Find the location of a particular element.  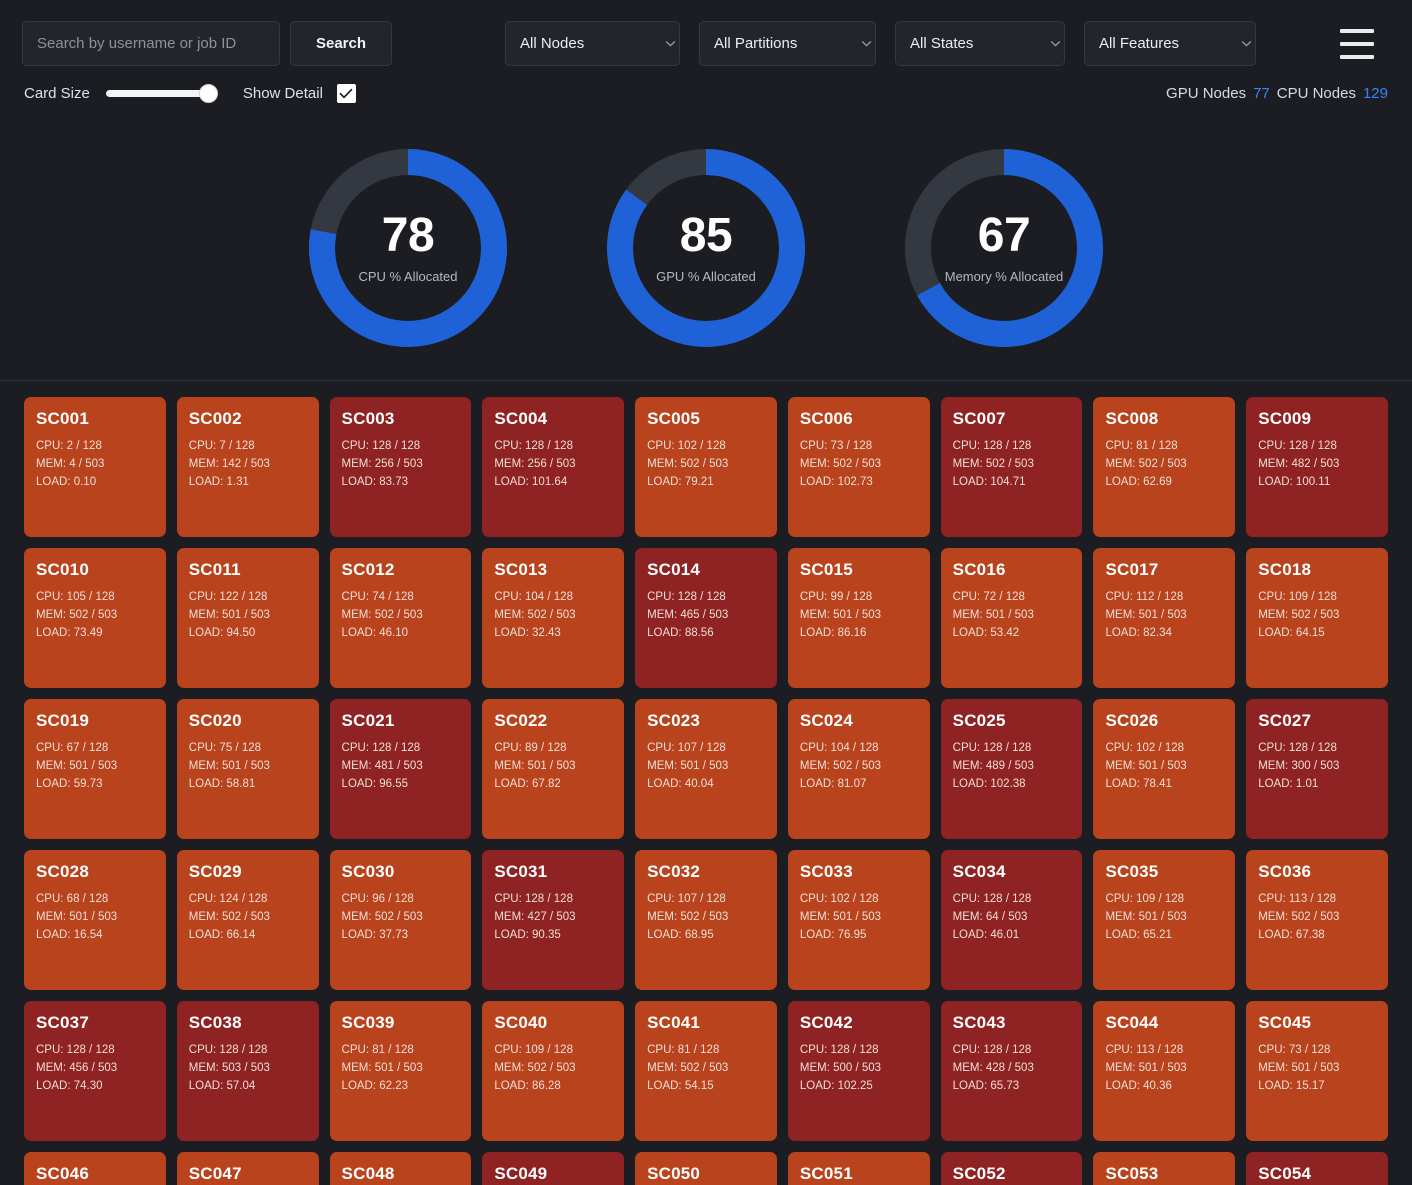

node-card: SC053 is located at coordinates (1164, 1168).